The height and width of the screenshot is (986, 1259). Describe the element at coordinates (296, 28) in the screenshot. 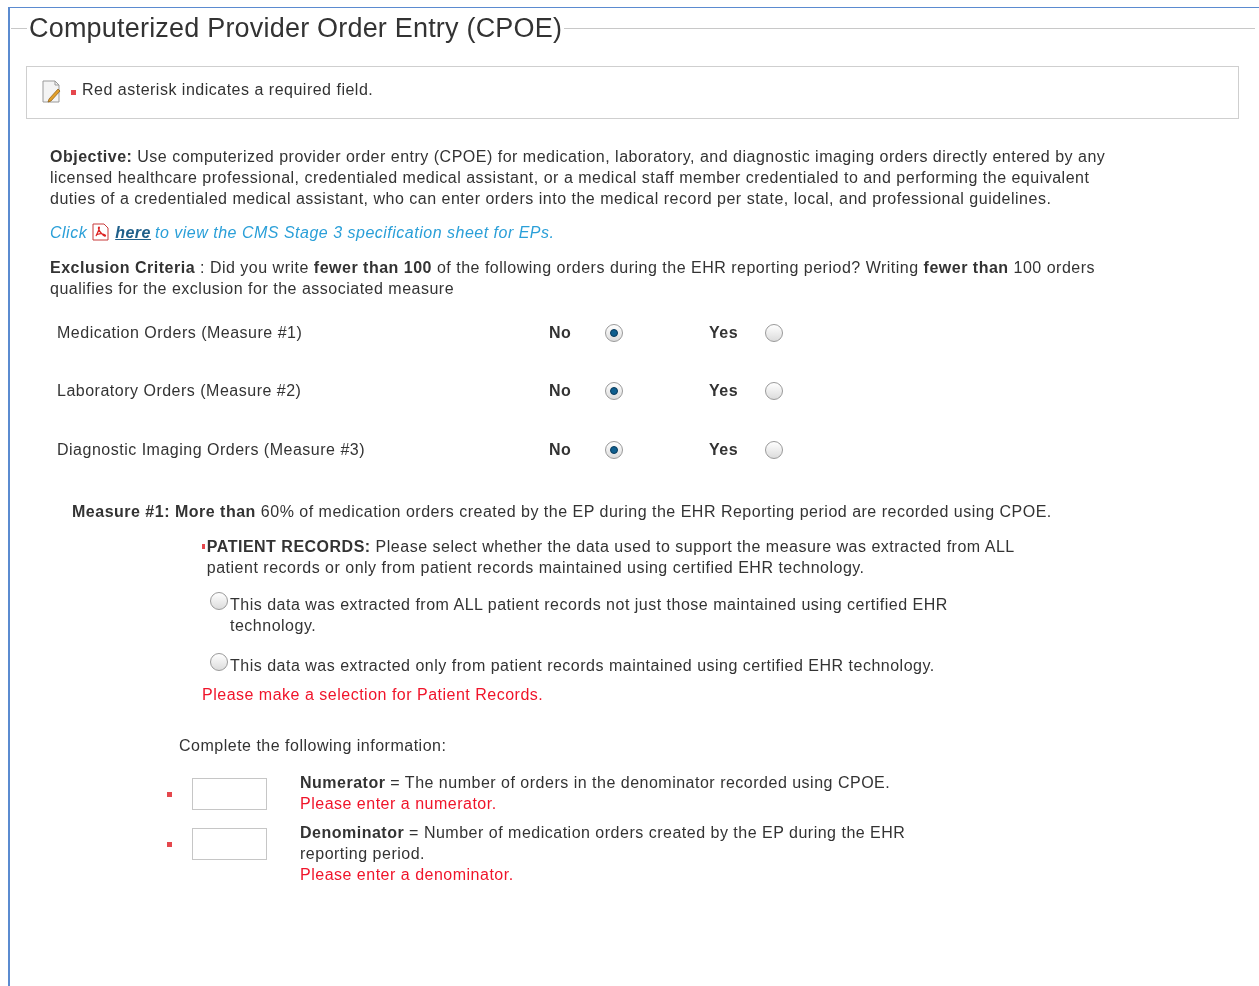

I see `section-title: Computerized Provider Order Entry (CPOE)` at that location.